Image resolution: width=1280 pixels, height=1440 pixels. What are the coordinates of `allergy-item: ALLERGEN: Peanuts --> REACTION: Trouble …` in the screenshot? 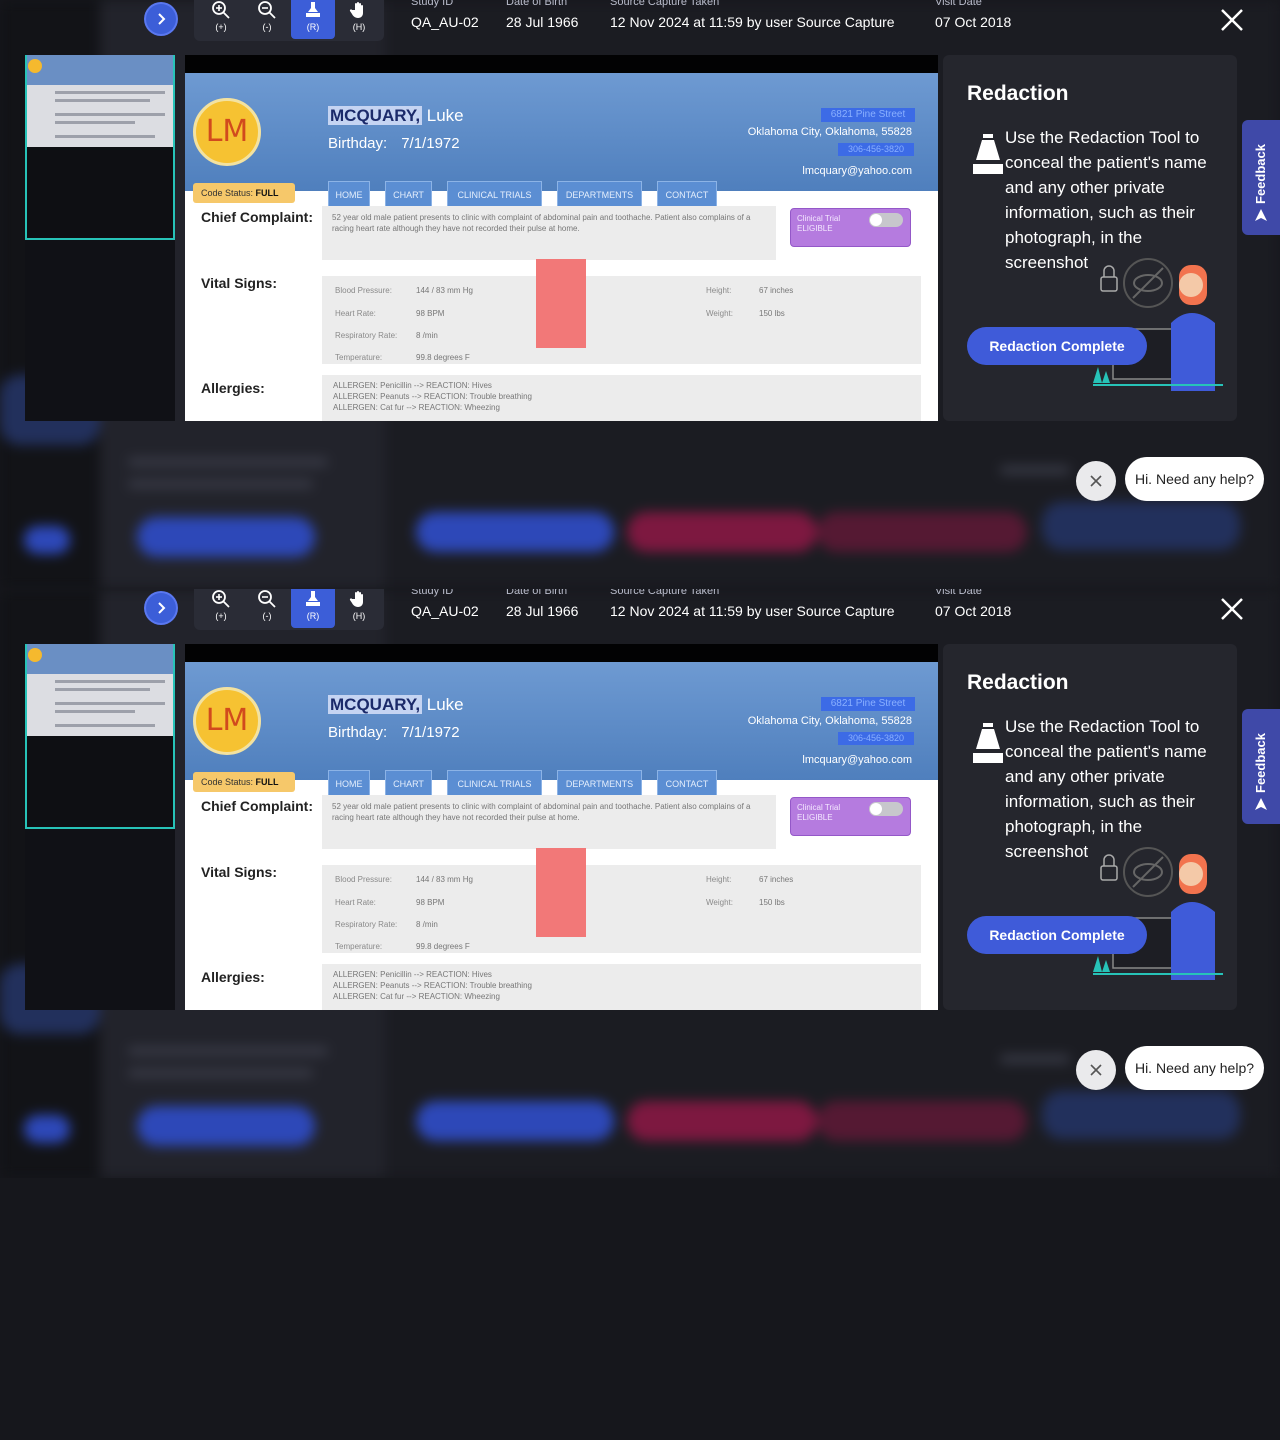 It's located at (432, 396).